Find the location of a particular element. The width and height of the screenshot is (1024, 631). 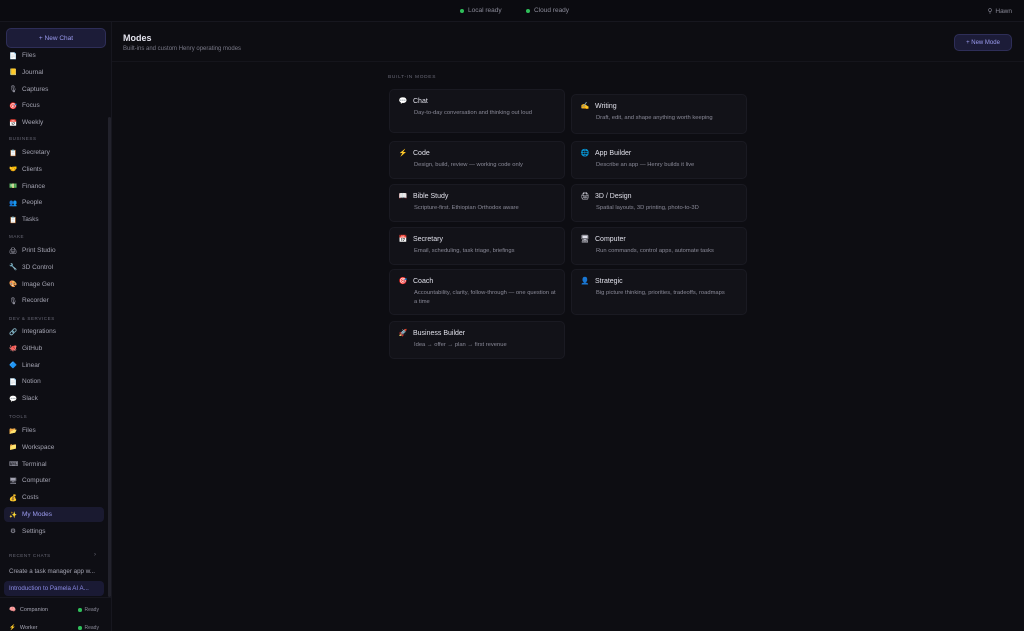

focus-icon: 🎯 is located at coordinates (13, 106).